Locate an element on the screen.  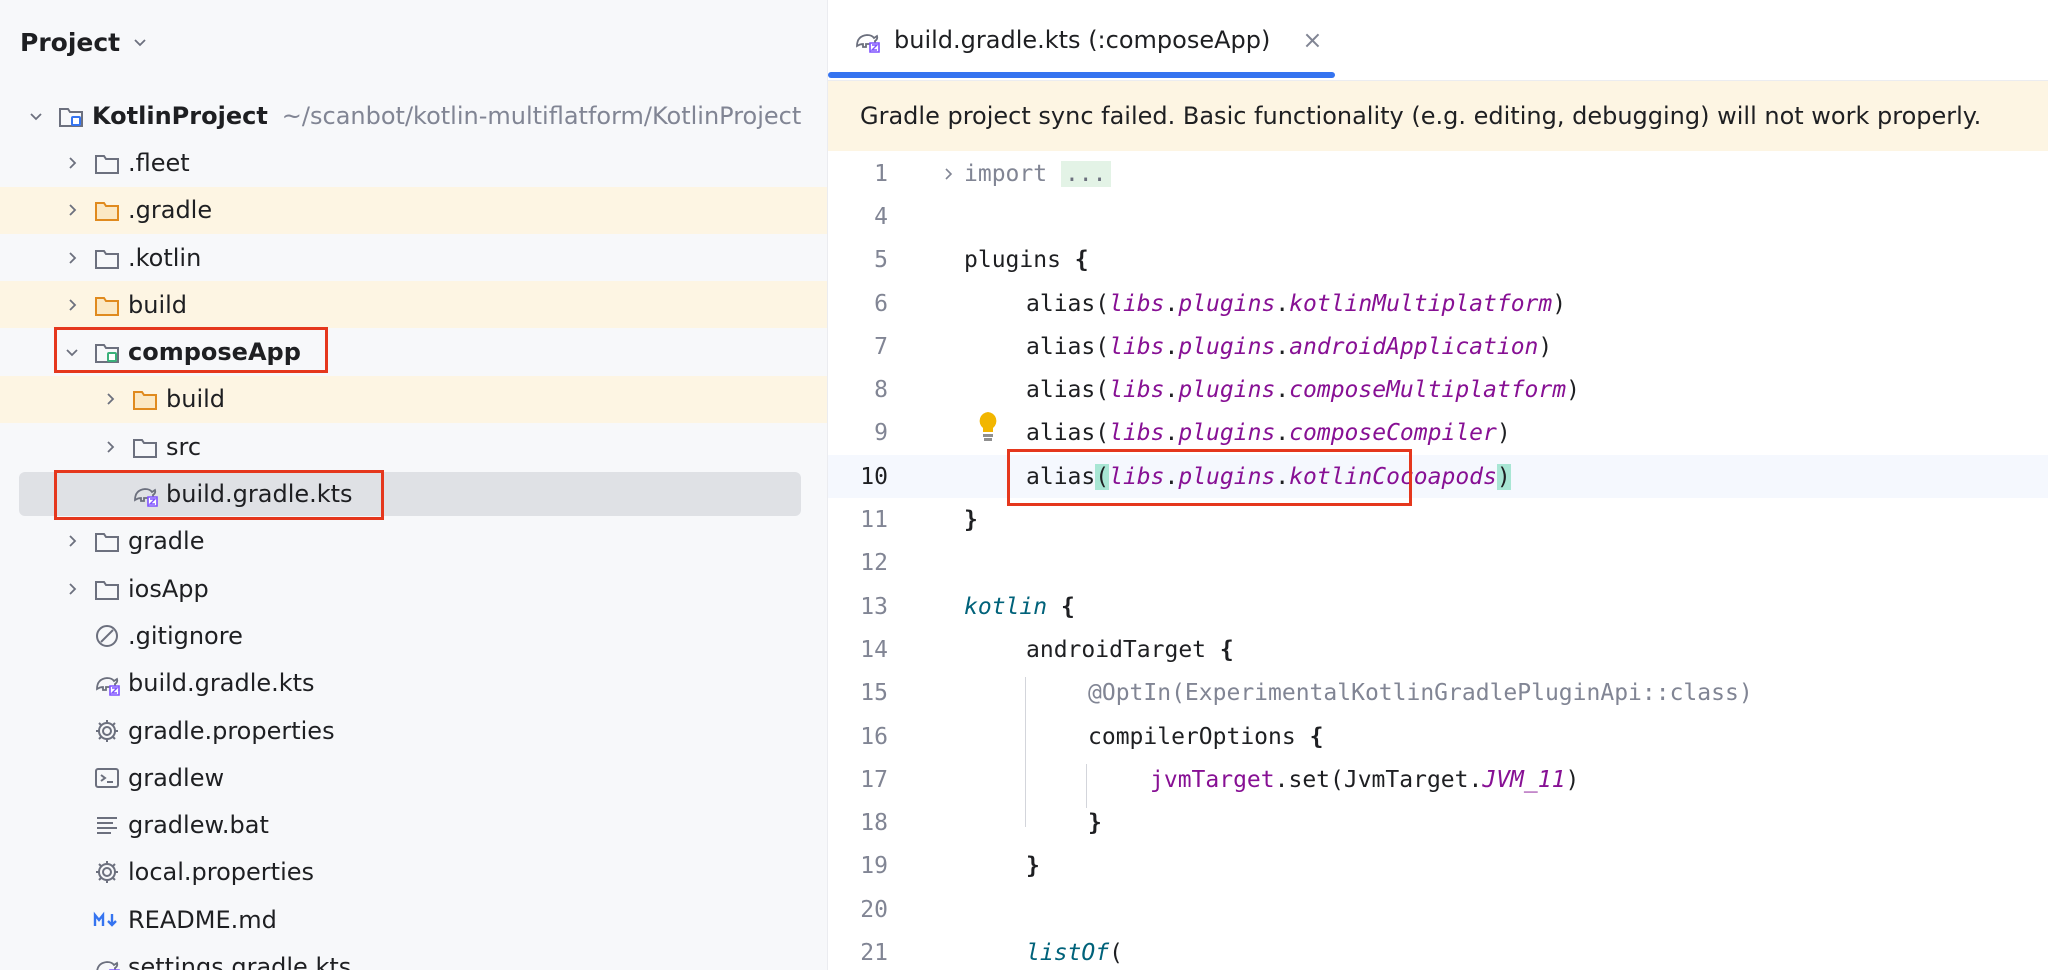
code-text: kotlin { is located at coordinates (1019, 606).